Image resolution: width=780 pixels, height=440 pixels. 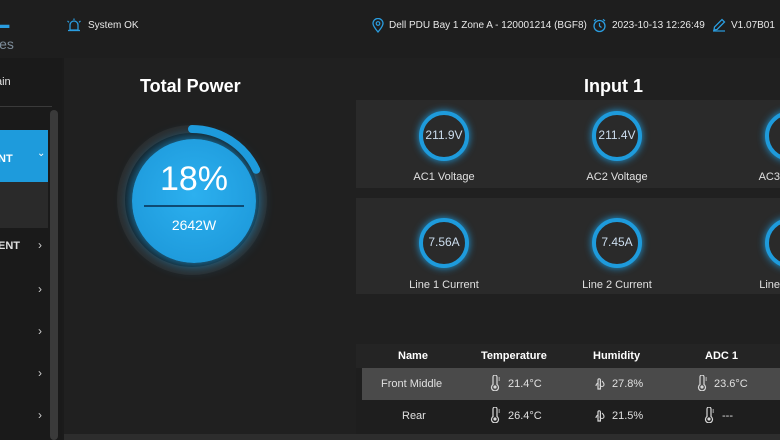 I want to click on device-location: Dell PDU Bay 1 Zone A - 120001214 (BGF8), so click(x=479, y=25).